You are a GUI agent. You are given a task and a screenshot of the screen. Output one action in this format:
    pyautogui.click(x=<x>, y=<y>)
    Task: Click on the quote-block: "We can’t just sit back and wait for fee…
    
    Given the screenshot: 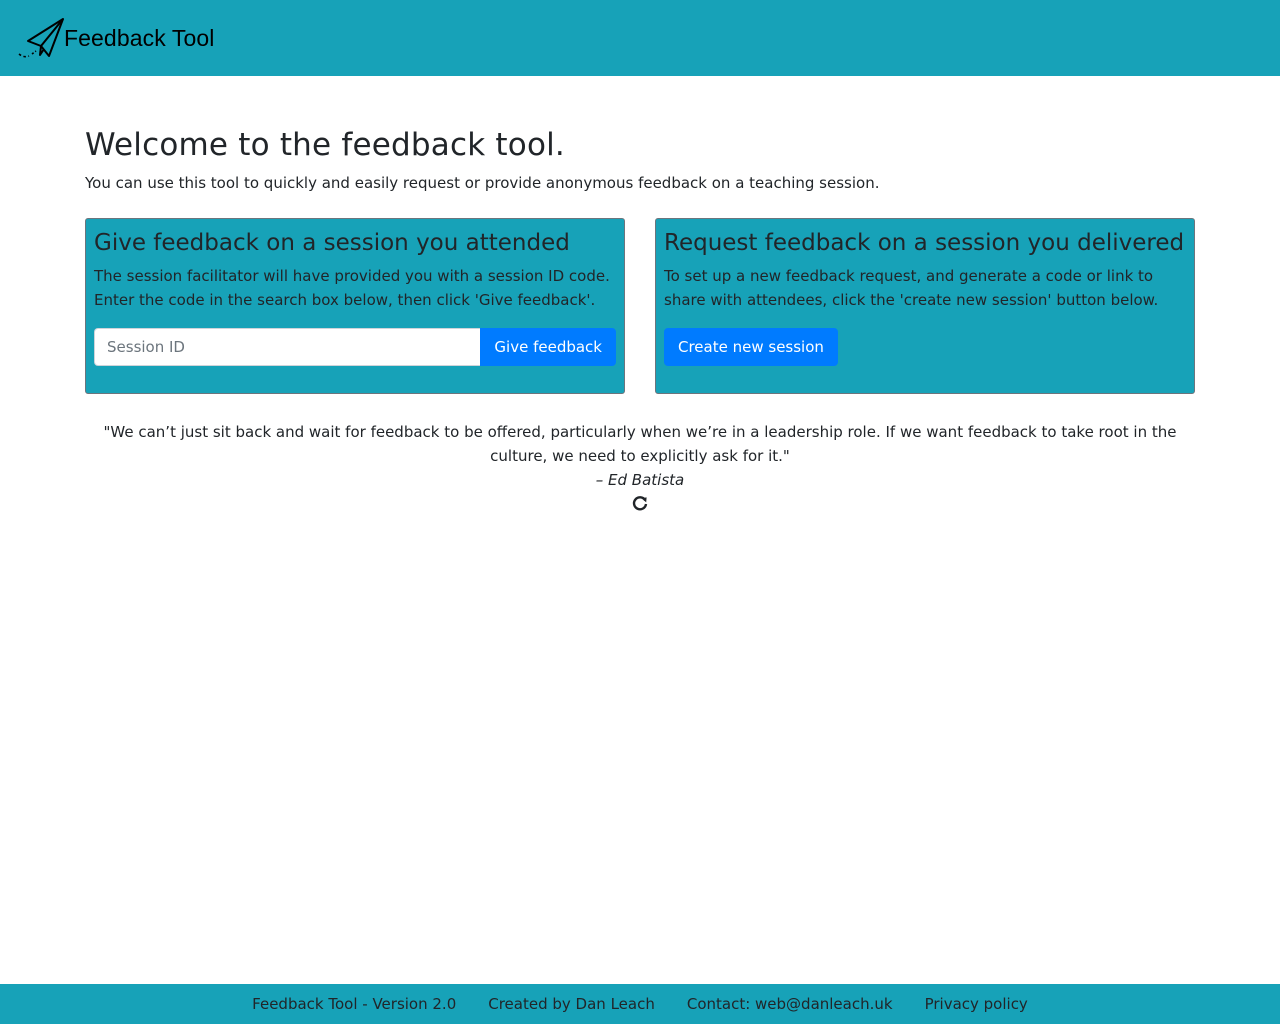 What is the action you would take?
    pyautogui.click(x=640, y=470)
    